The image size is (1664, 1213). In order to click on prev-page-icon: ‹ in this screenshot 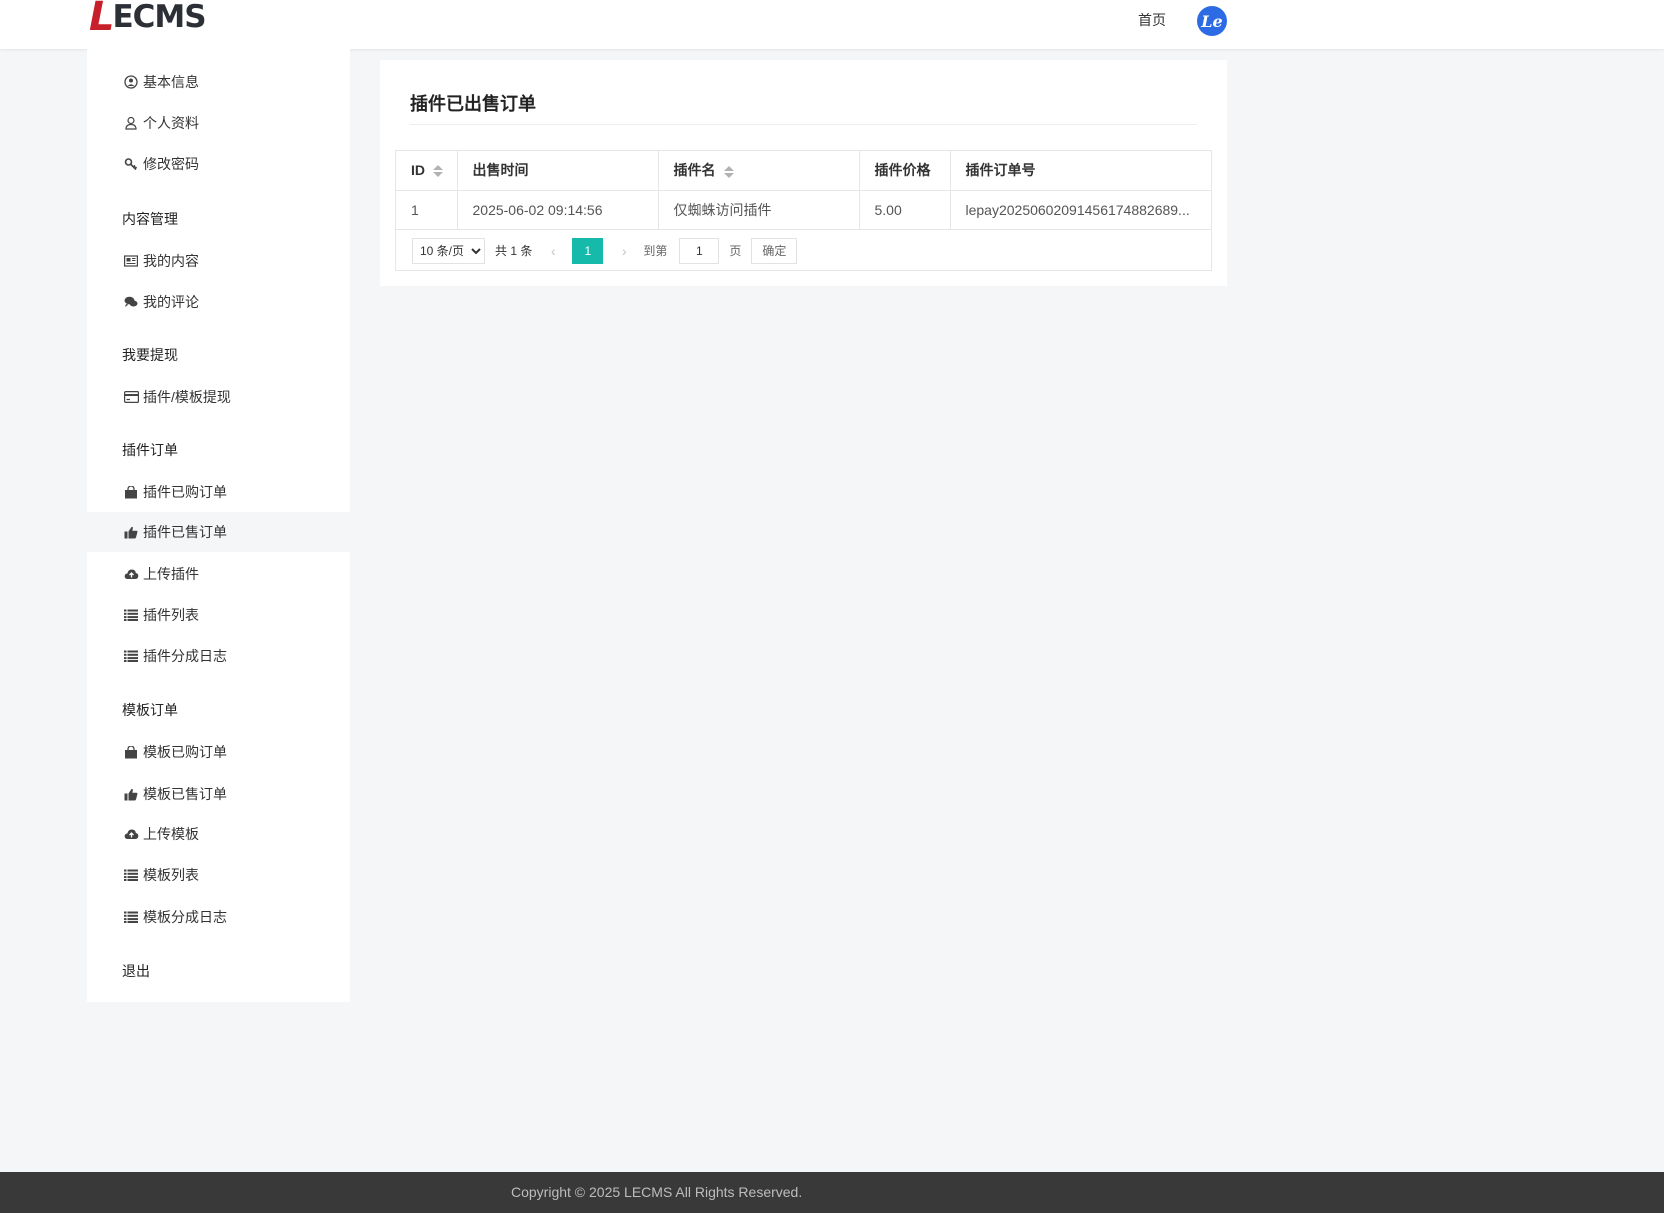, I will do `click(553, 251)`.